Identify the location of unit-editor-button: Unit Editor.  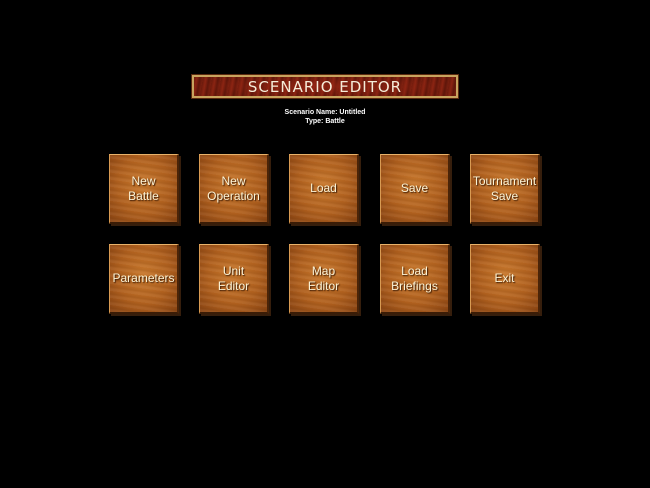
(234, 279).